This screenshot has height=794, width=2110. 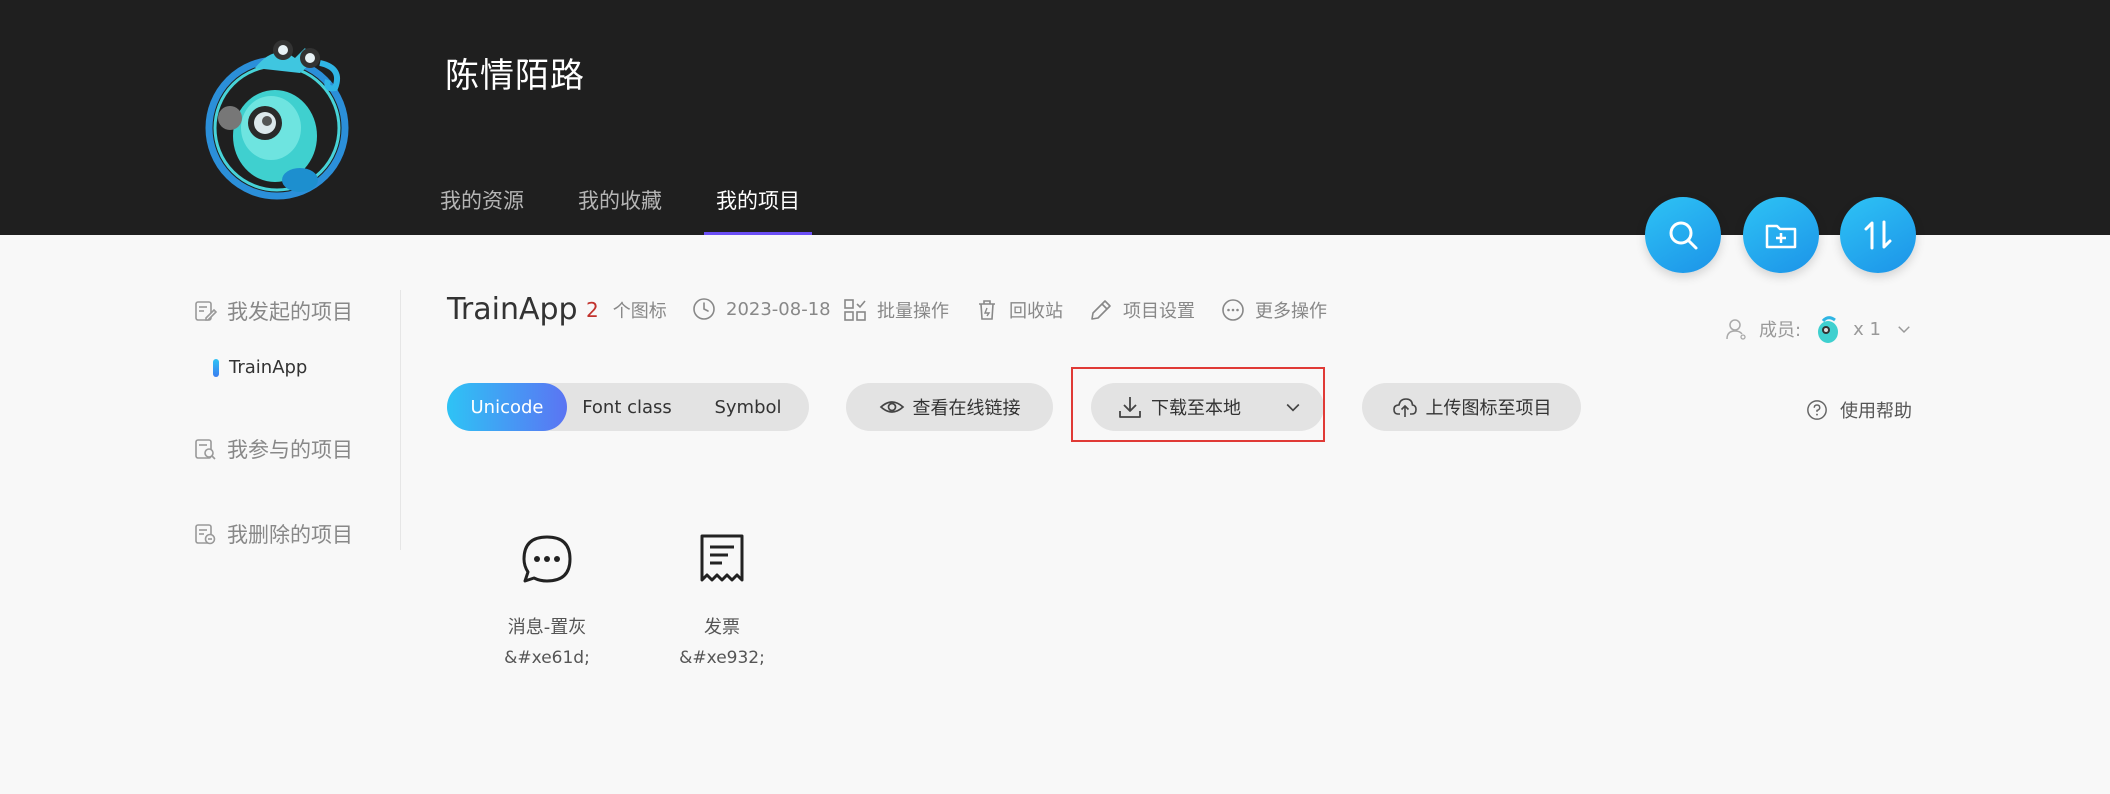 What do you see at coordinates (1736, 329) in the screenshot?
I see `members-icon` at bounding box center [1736, 329].